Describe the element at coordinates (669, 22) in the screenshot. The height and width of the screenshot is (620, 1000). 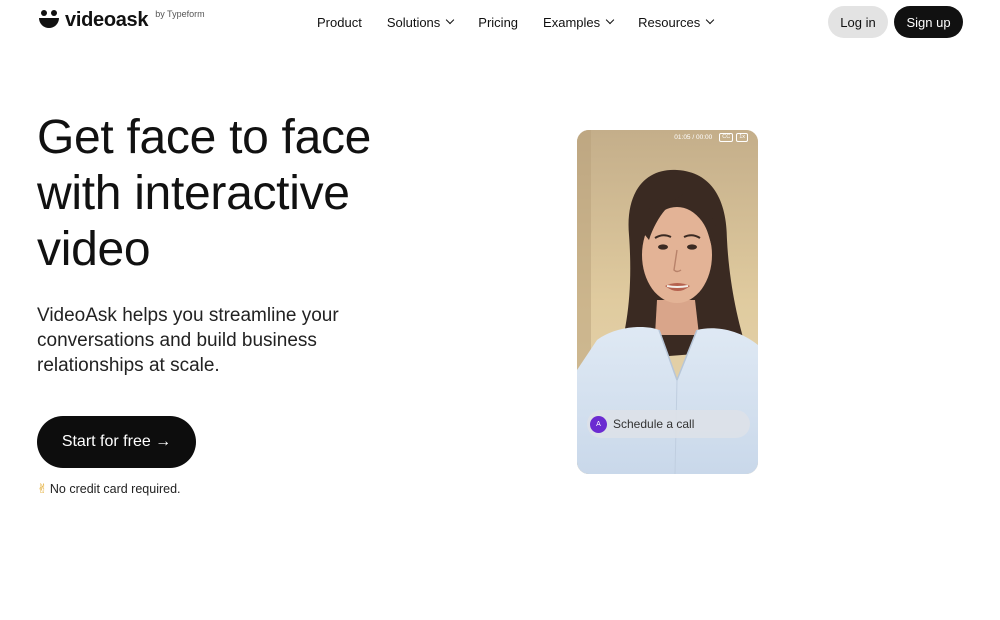
I see `nav-resources-label: Resources` at that location.